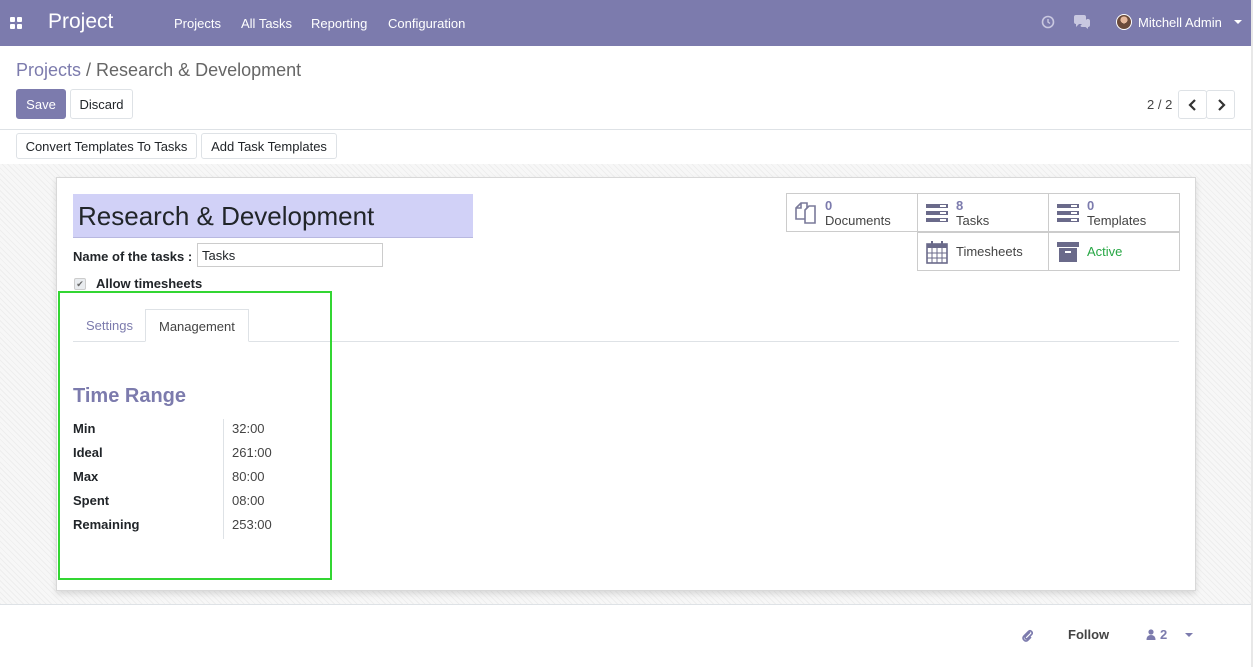 The width and height of the screenshot is (1253, 667). What do you see at coordinates (91, 500) in the screenshot?
I see `time-range-label-spent: Spent` at bounding box center [91, 500].